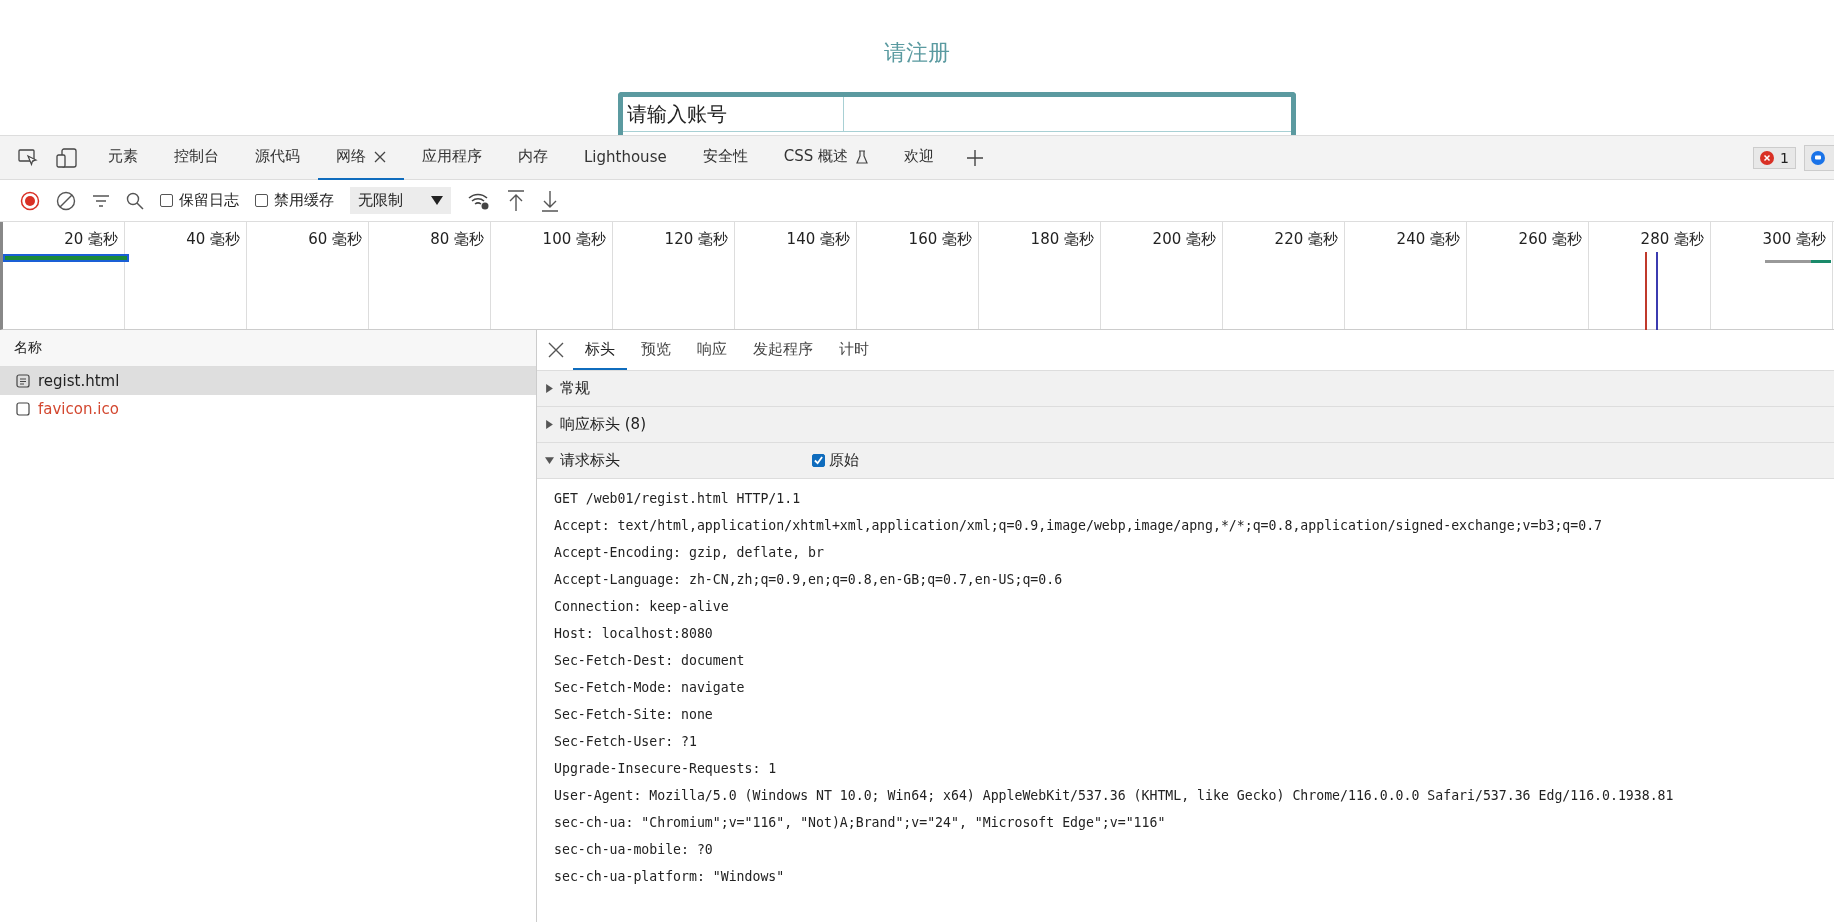 The width and height of the screenshot is (1834, 922). I want to click on devtools-tab: CSS 概述, so click(825, 157).